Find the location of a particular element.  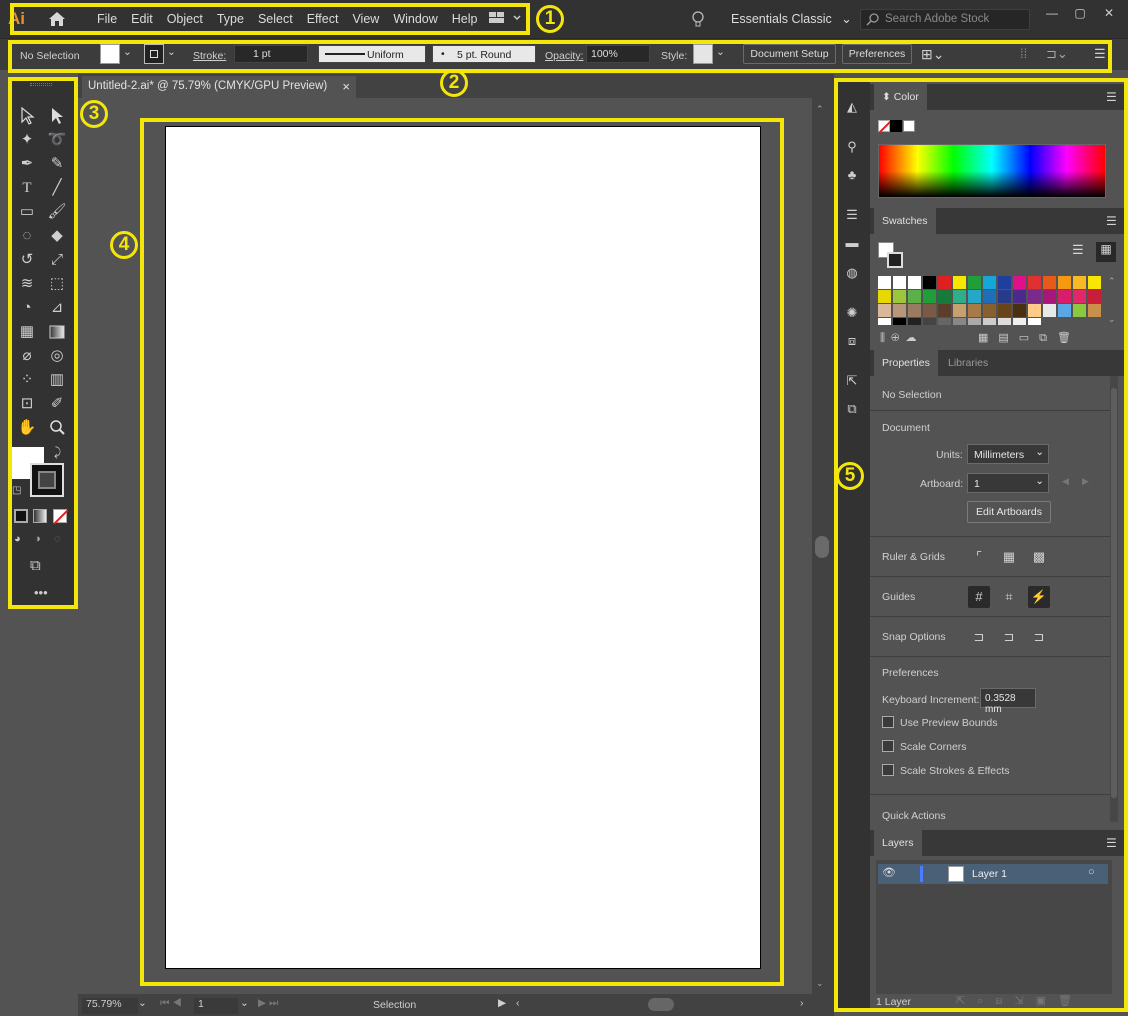

last-artboard-icon: ▶ ⏭ is located at coordinates (268, 1003).